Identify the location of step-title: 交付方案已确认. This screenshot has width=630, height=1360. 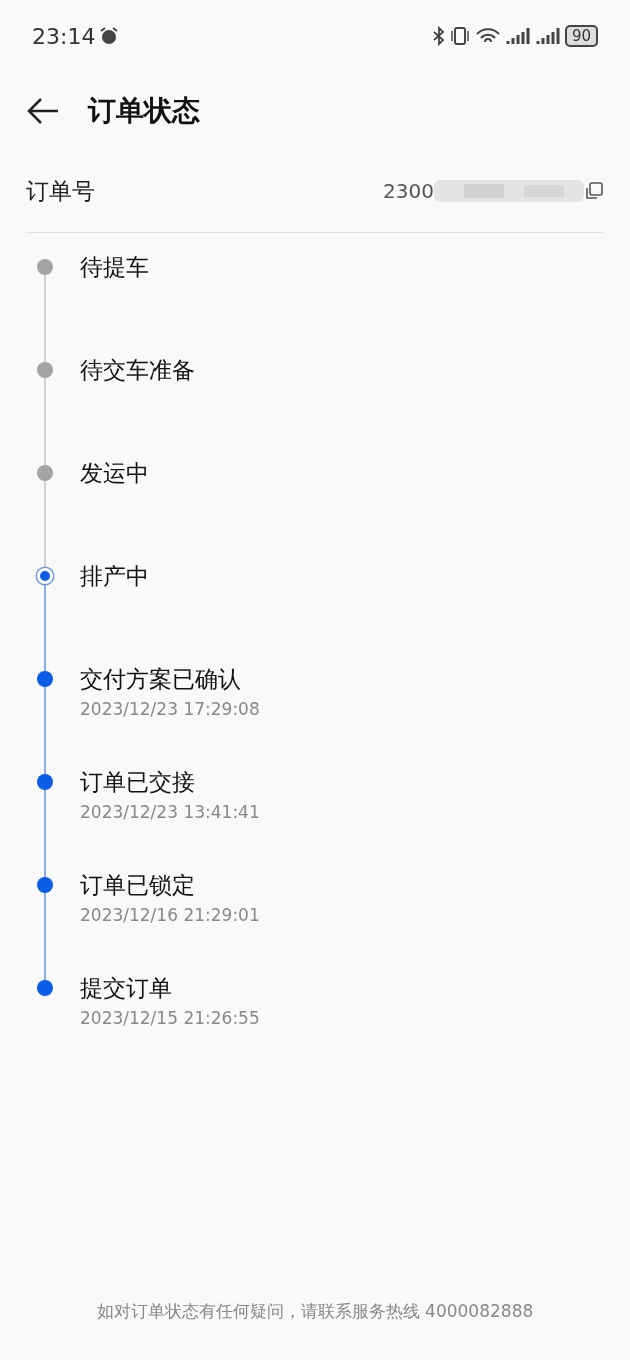
(161, 679).